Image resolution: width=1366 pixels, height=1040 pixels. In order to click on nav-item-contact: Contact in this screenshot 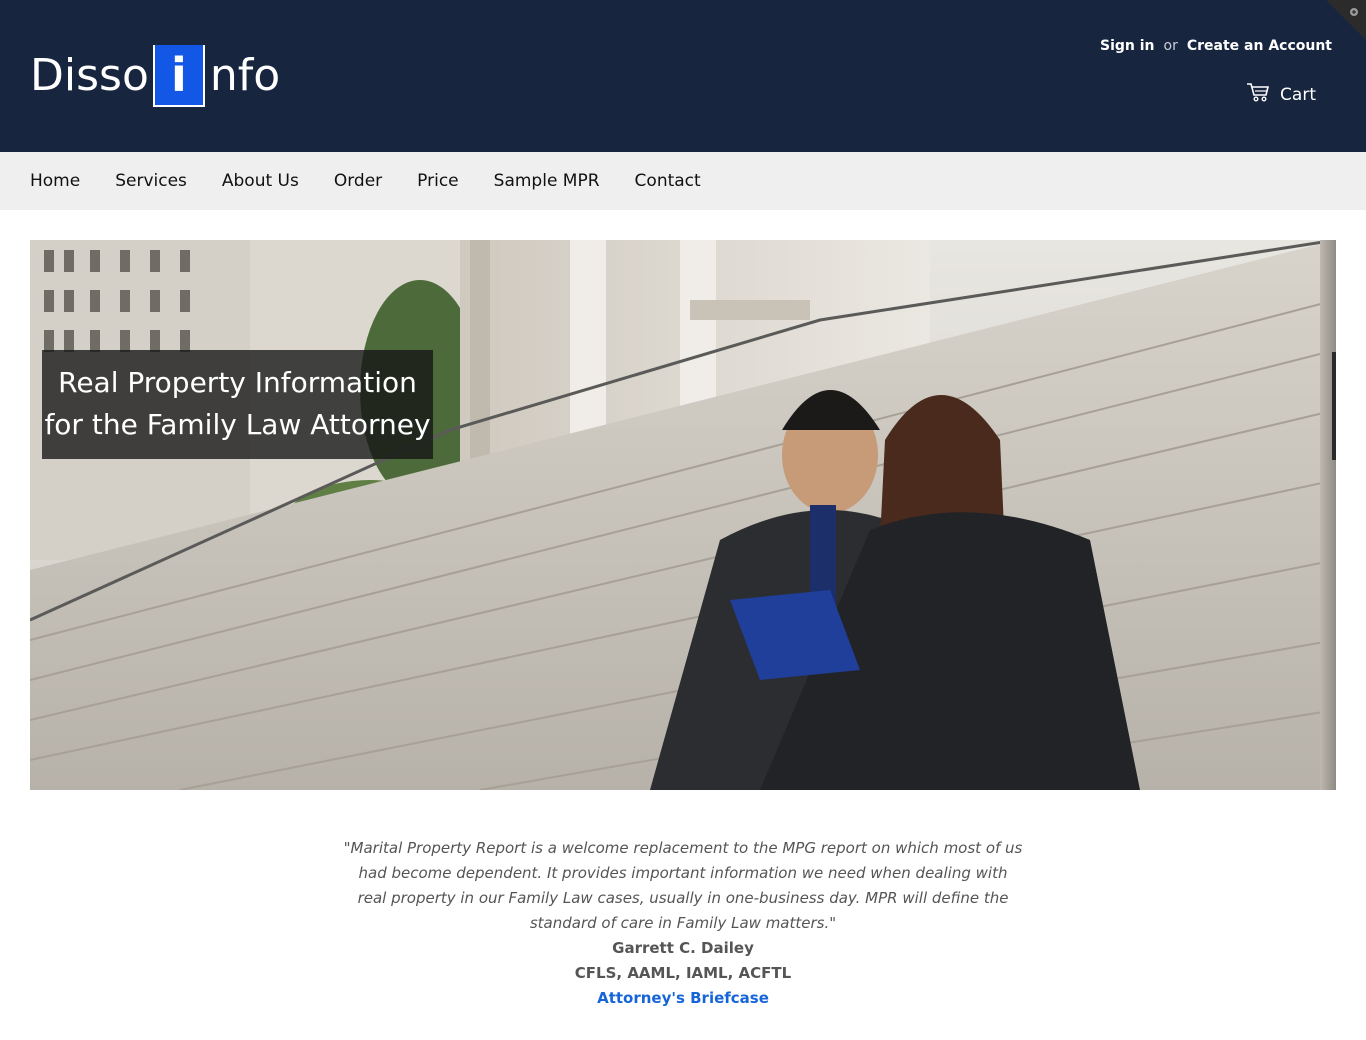, I will do `click(668, 181)`.